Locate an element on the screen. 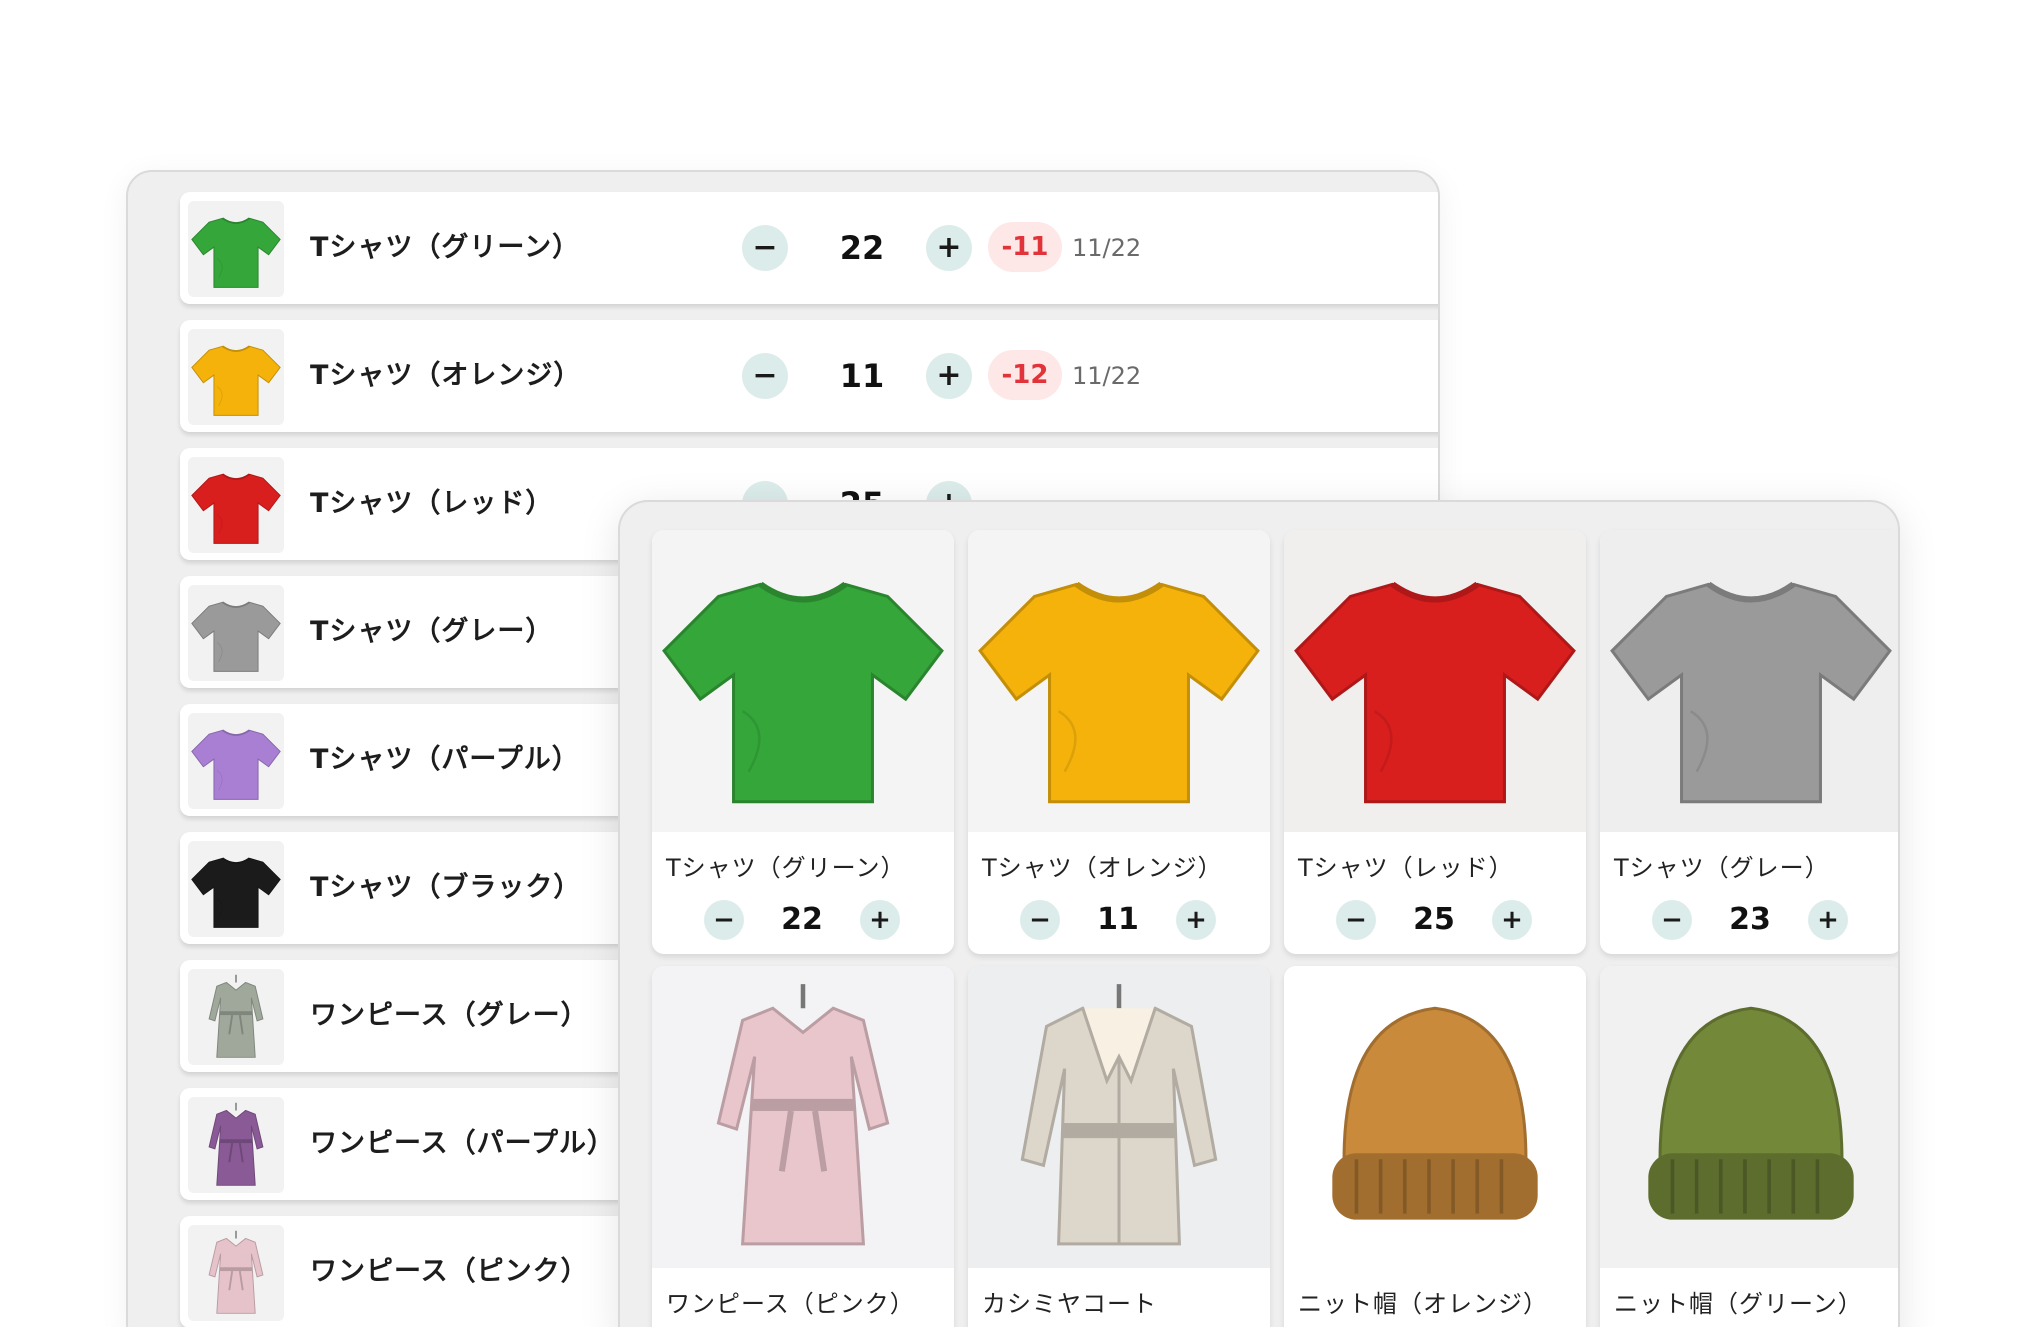 The height and width of the screenshot is (1327, 2023). product-card: Tシャツ（オレンジ） − 11 + is located at coordinates (1119, 742).